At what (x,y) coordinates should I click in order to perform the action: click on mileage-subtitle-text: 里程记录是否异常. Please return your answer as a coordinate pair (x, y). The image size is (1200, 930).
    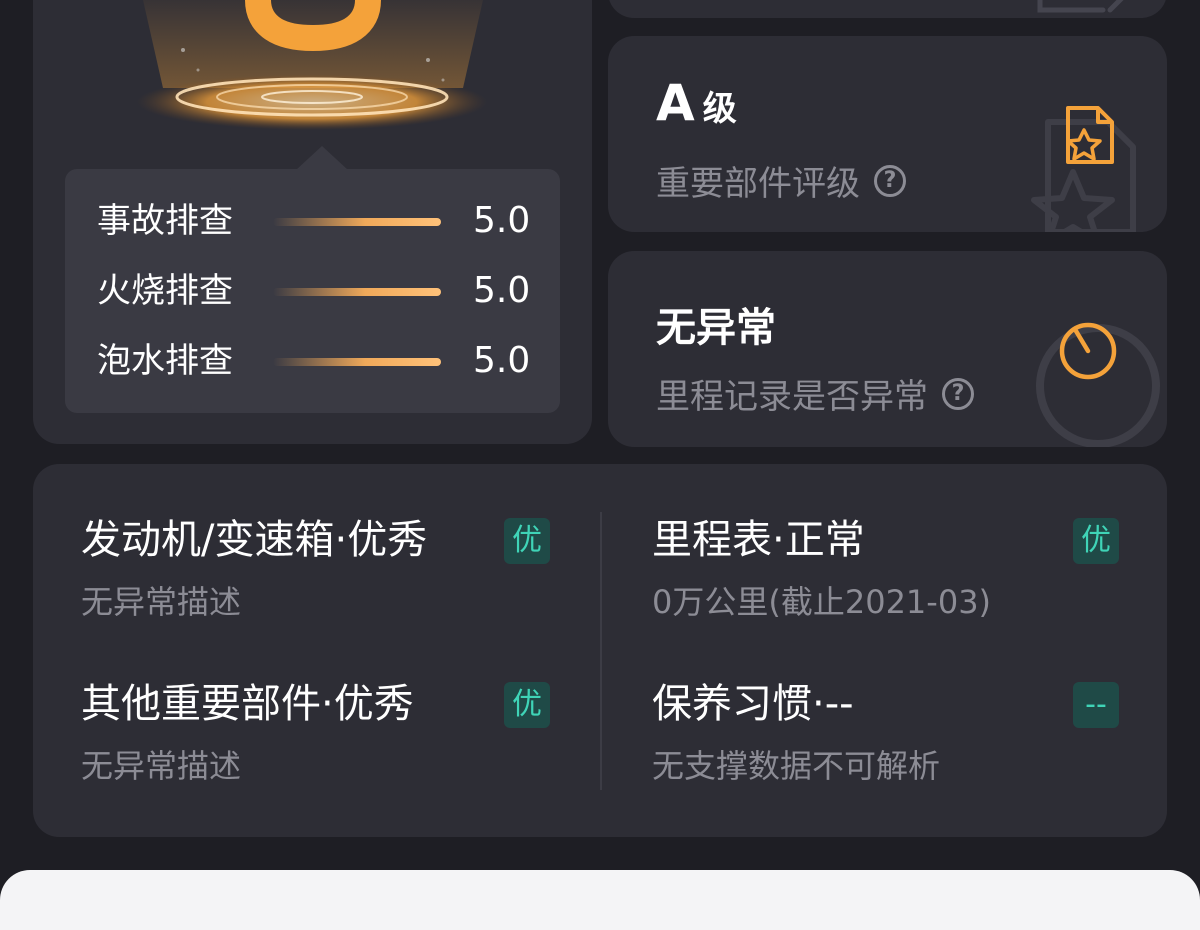
    Looking at the image, I should click on (792, 397).